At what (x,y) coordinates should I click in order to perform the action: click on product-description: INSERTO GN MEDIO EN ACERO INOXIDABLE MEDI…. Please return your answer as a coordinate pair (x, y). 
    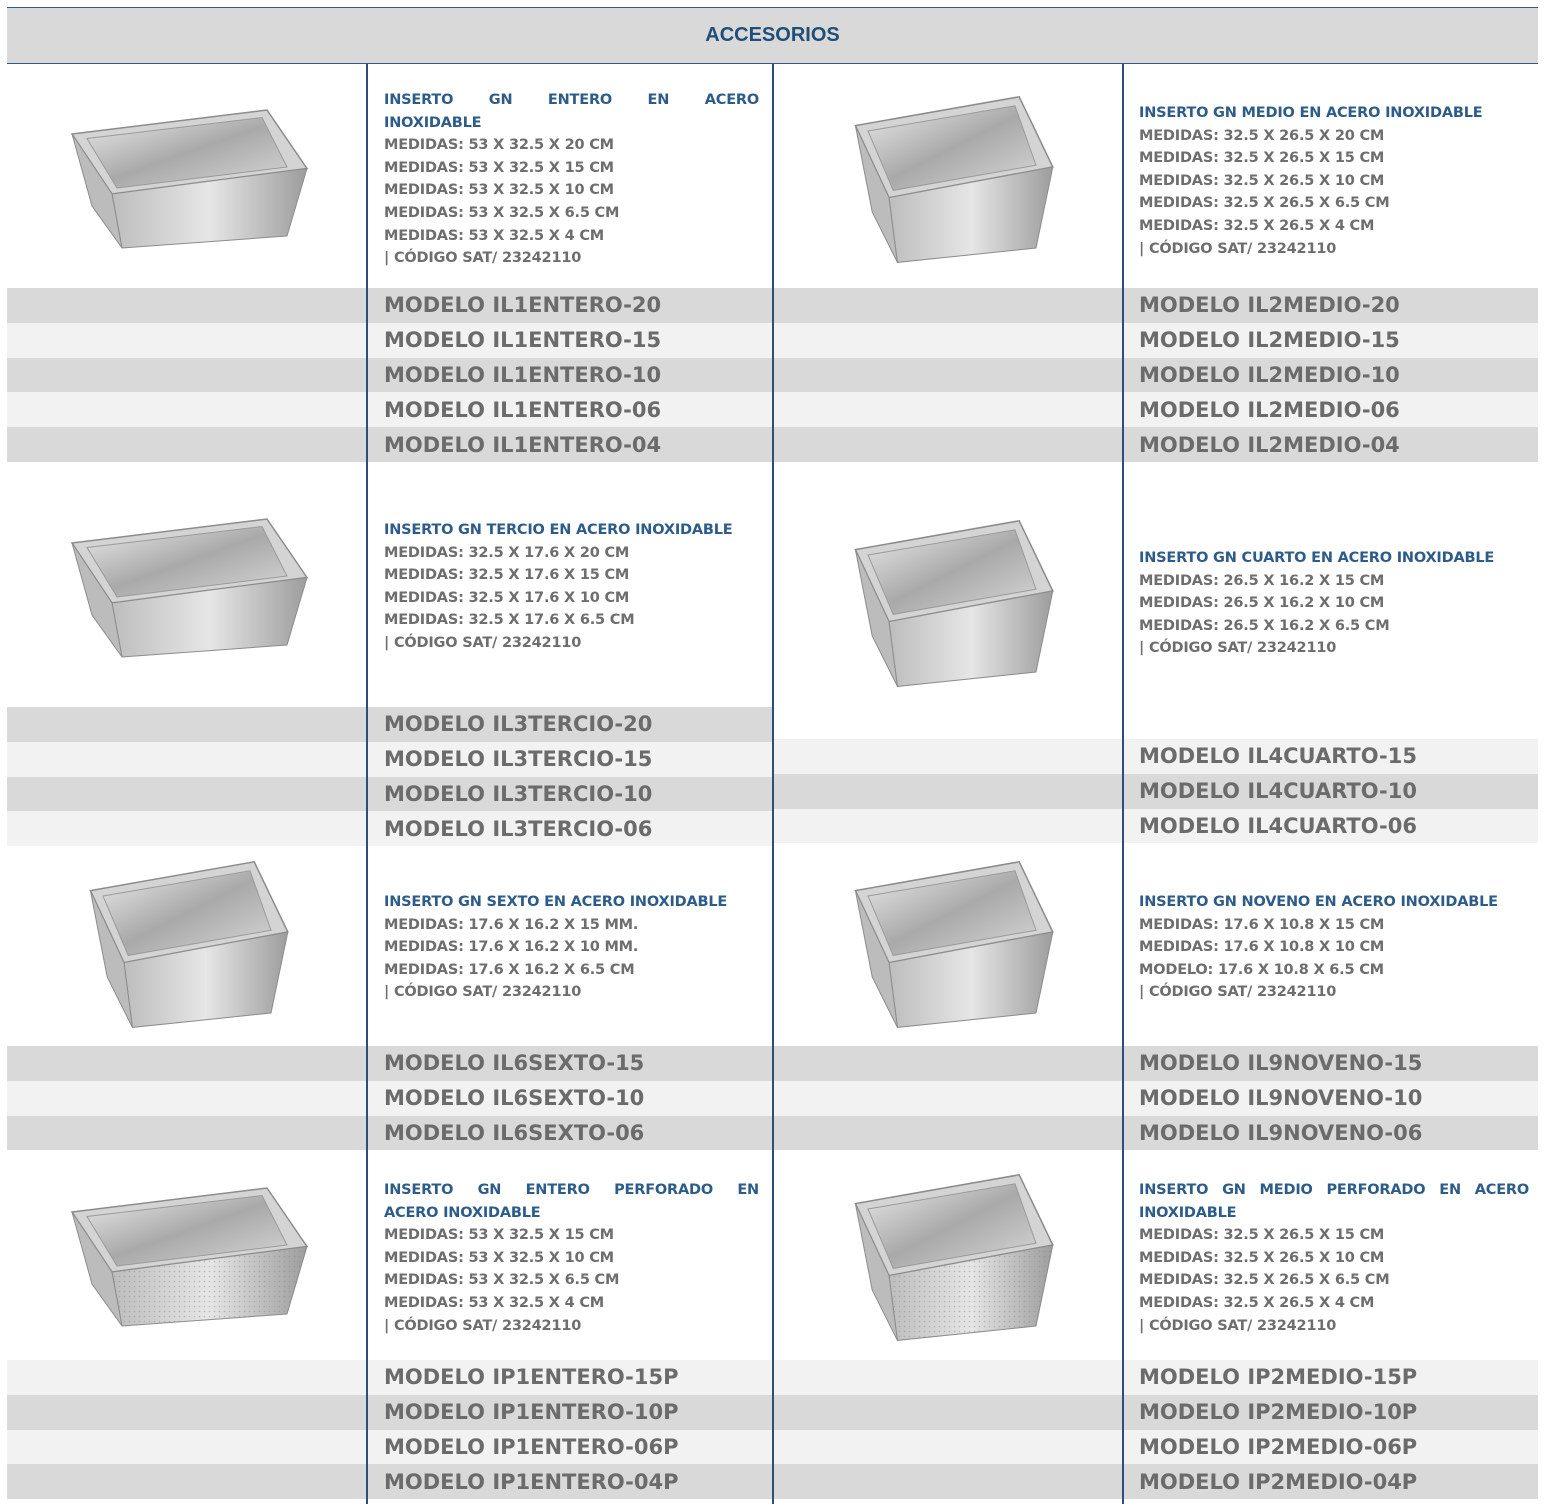
    Looking at the image, I should click on (1334, 181).